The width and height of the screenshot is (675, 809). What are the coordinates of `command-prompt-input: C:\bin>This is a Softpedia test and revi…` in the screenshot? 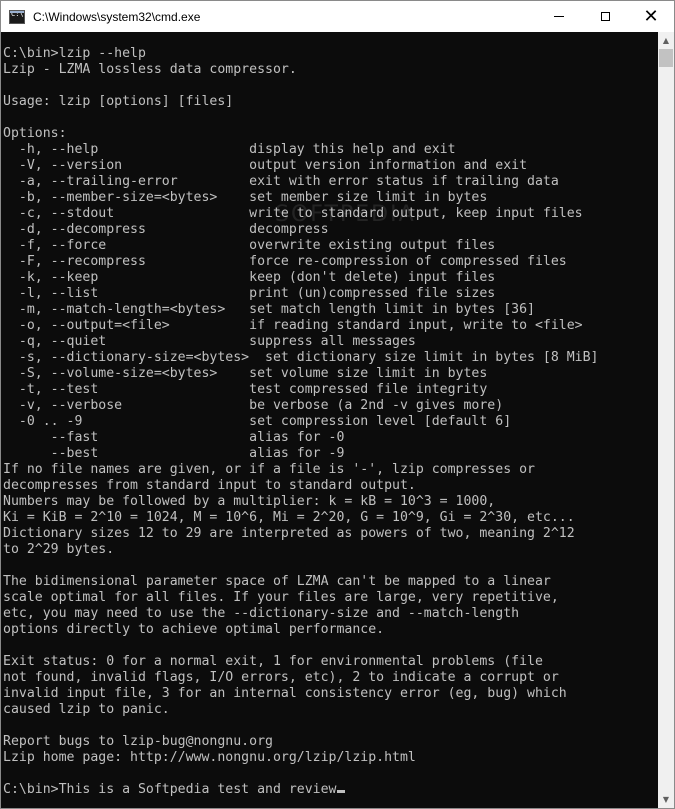 It's located at (169, 789).